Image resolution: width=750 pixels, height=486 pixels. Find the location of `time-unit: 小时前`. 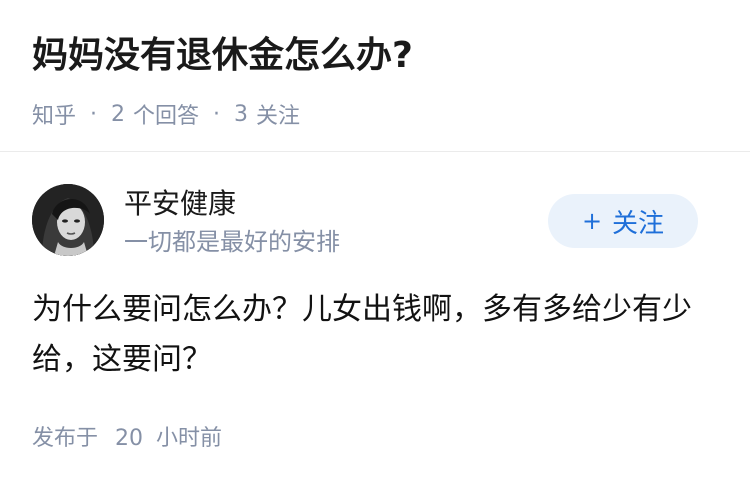

time-unit: 小时前 is located at coordinates (189, 438).